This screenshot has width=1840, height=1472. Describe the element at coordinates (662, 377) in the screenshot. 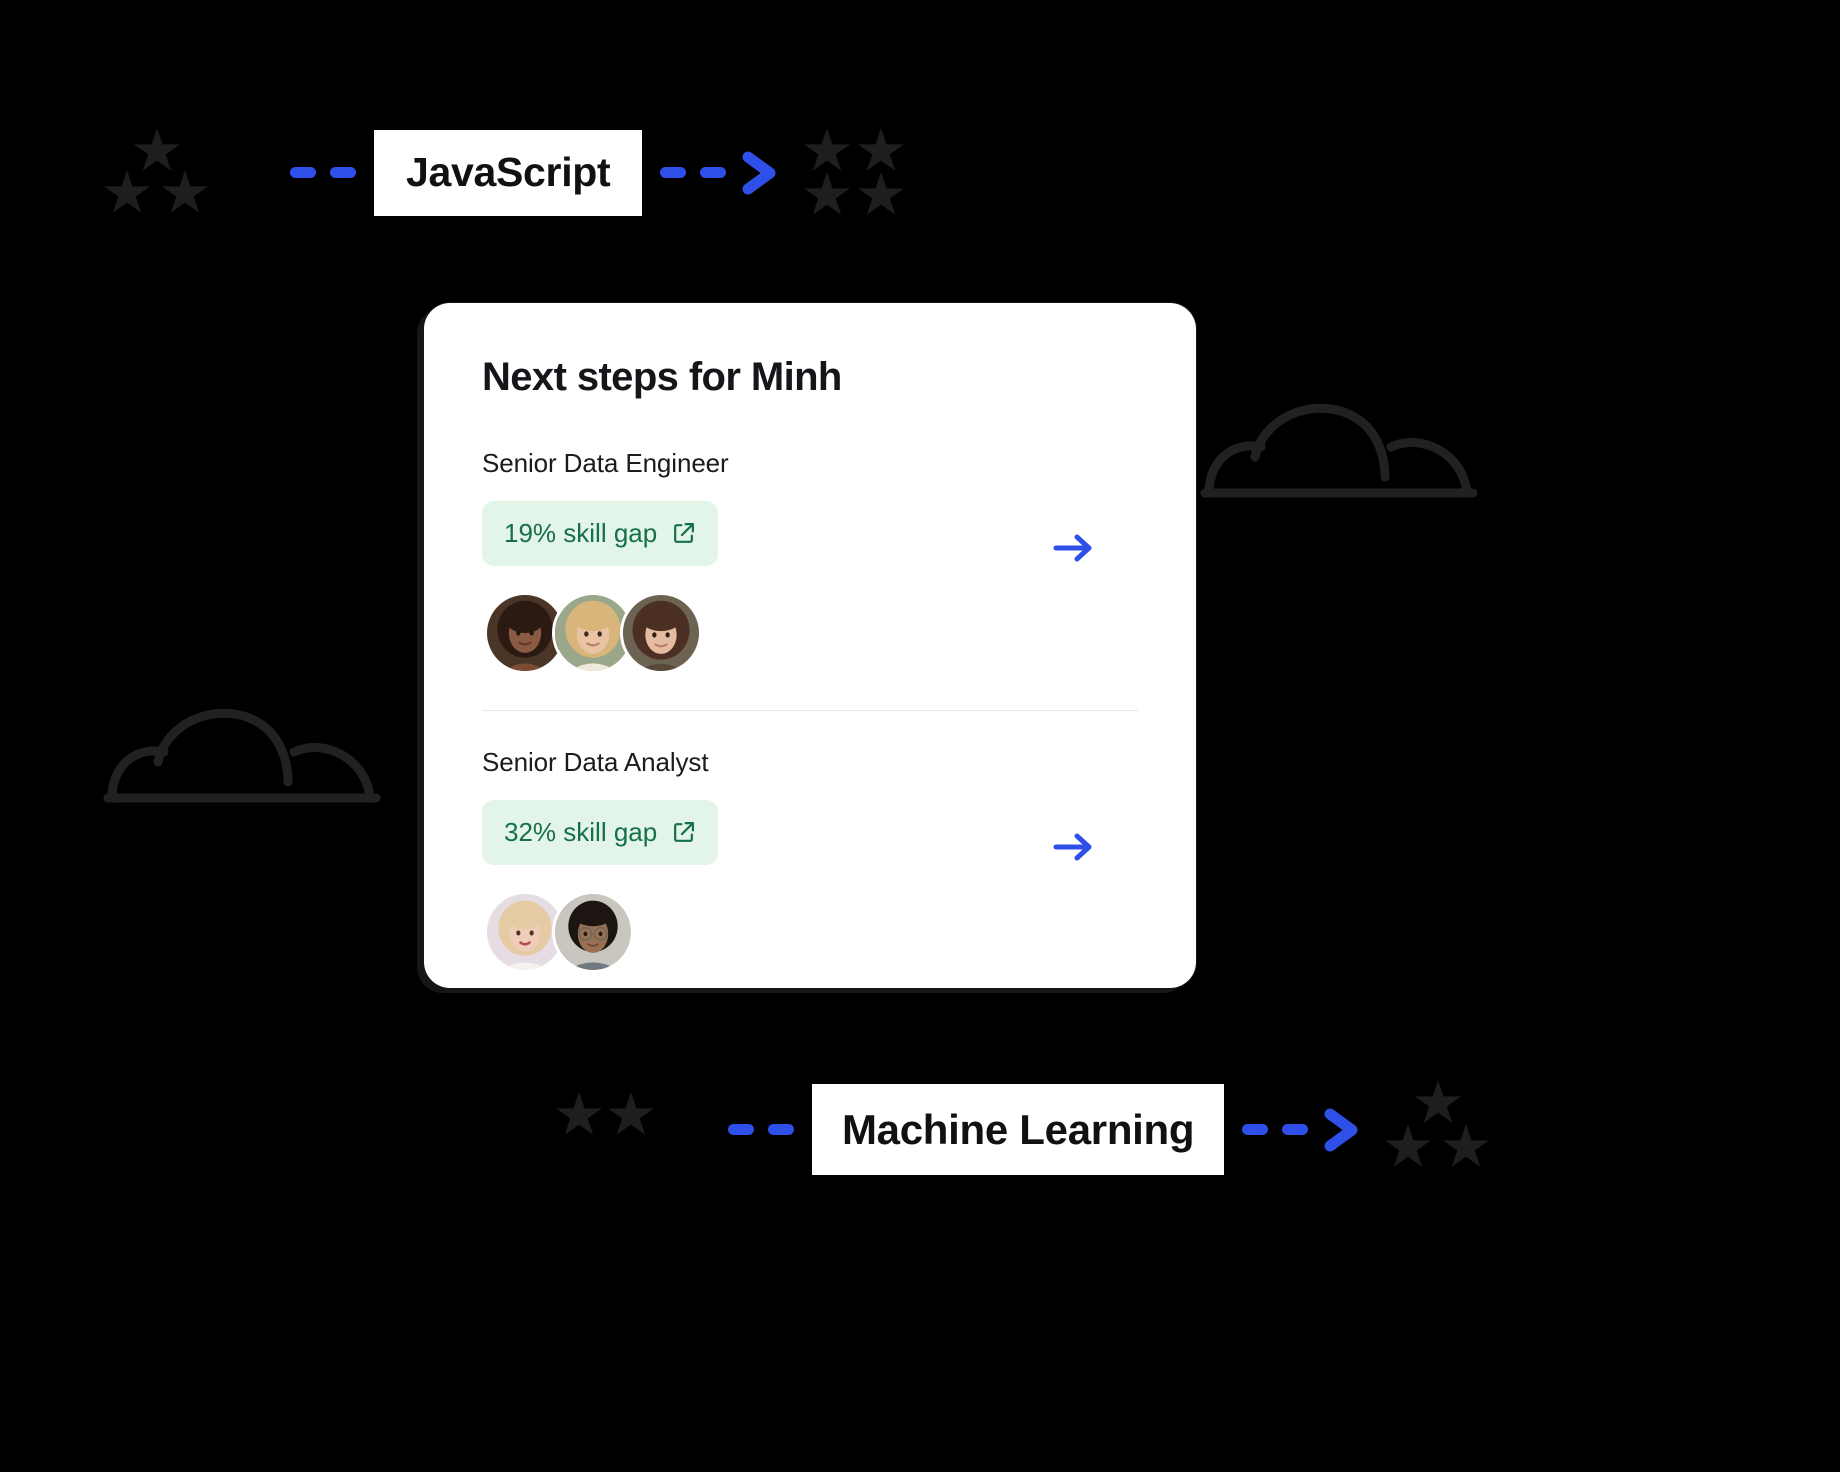

I see `page-title: Next steps for Minh` at that location.